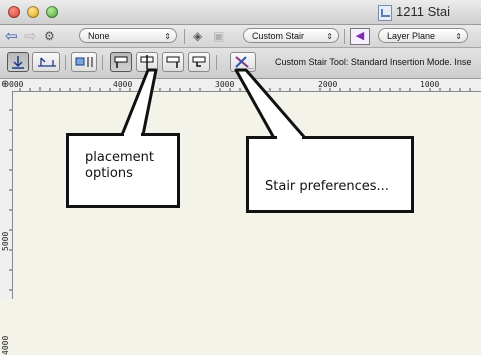 This screenshot has width=481, height=355. Describe the element at coordinates (5, 345) in the screenshot. I see `ruler-label: 4000` at that location.